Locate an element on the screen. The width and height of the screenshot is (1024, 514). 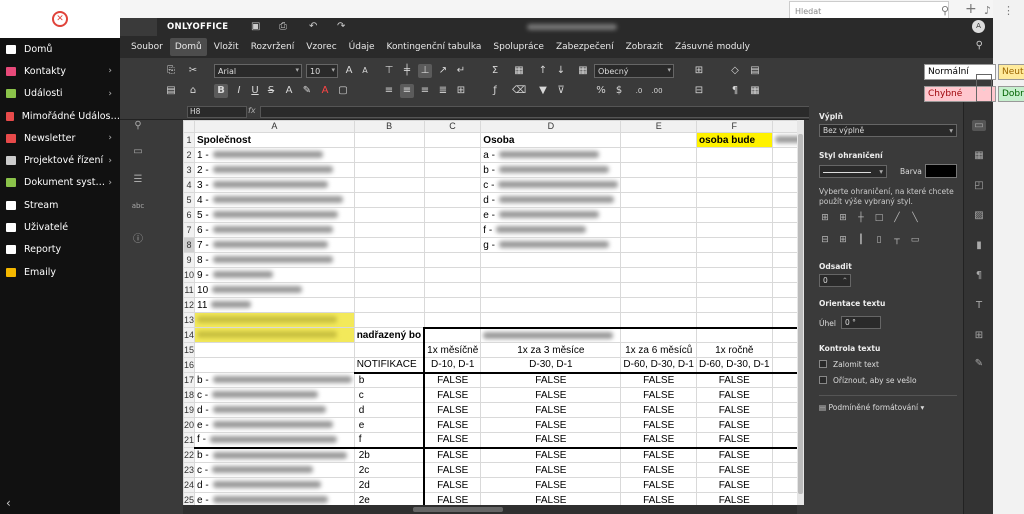
cell-C2 is located at coordinates (452, 155).